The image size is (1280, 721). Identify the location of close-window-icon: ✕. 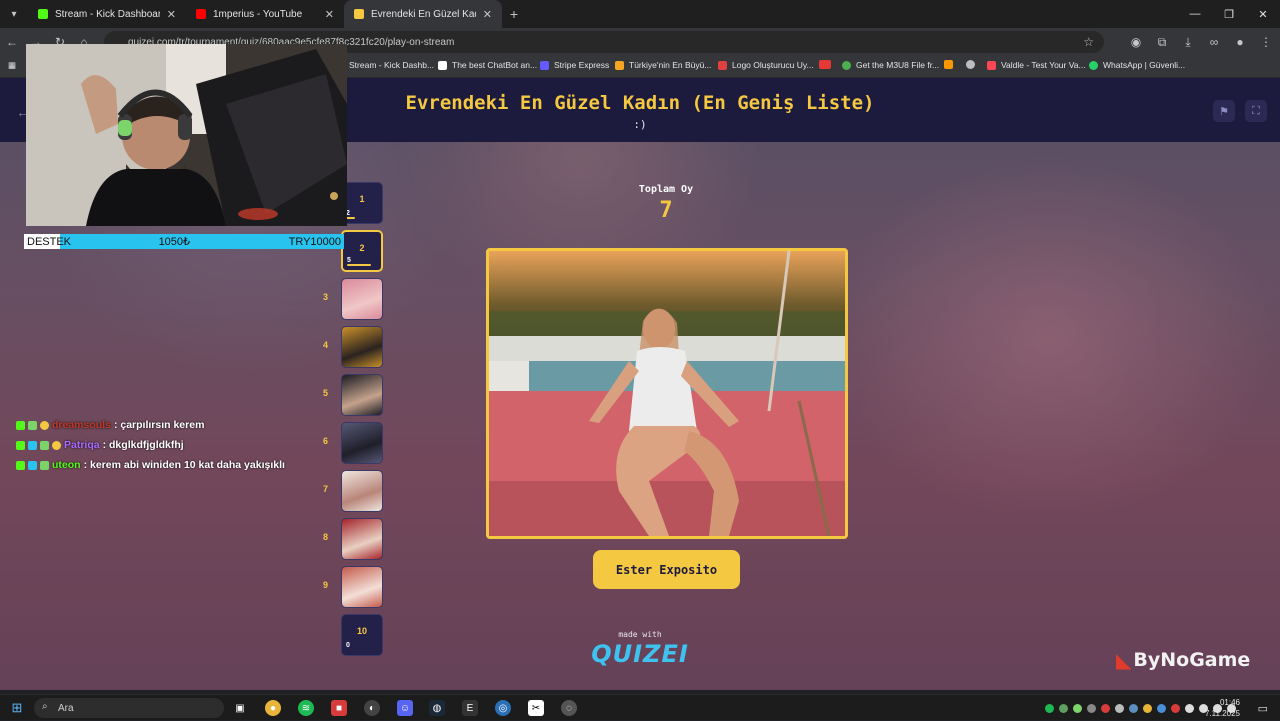
(1263, 14).